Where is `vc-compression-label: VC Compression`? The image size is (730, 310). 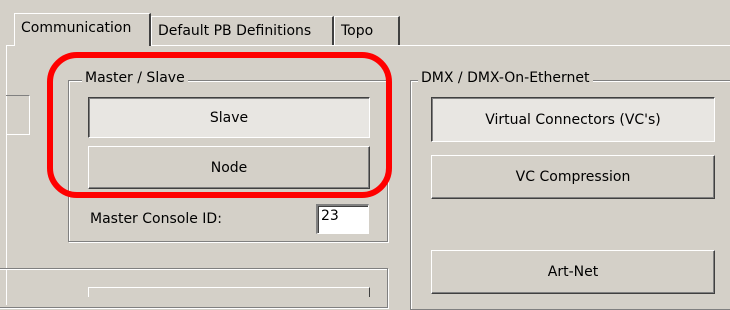 vc-compression-label: VC Compression is located at coordinates (573, 177).